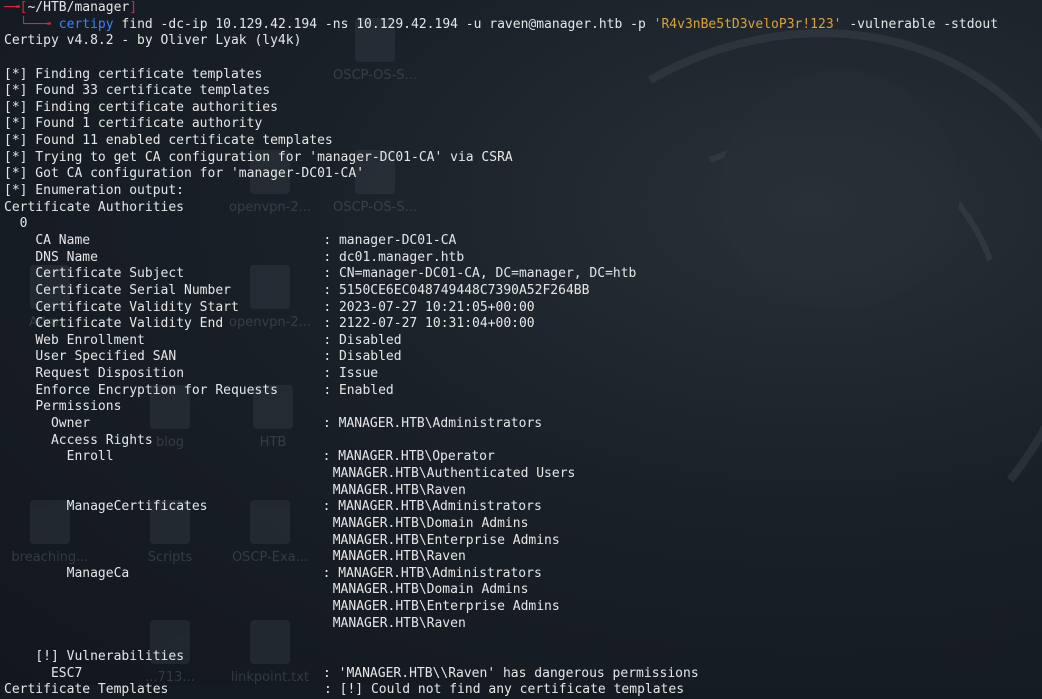 This screenshot has height=699, width=1042. Describe the element at coordinates (296, 424) in the screenshot. I see `owner-row: Owner: MANAGER.HTB\Administrators` at that location.